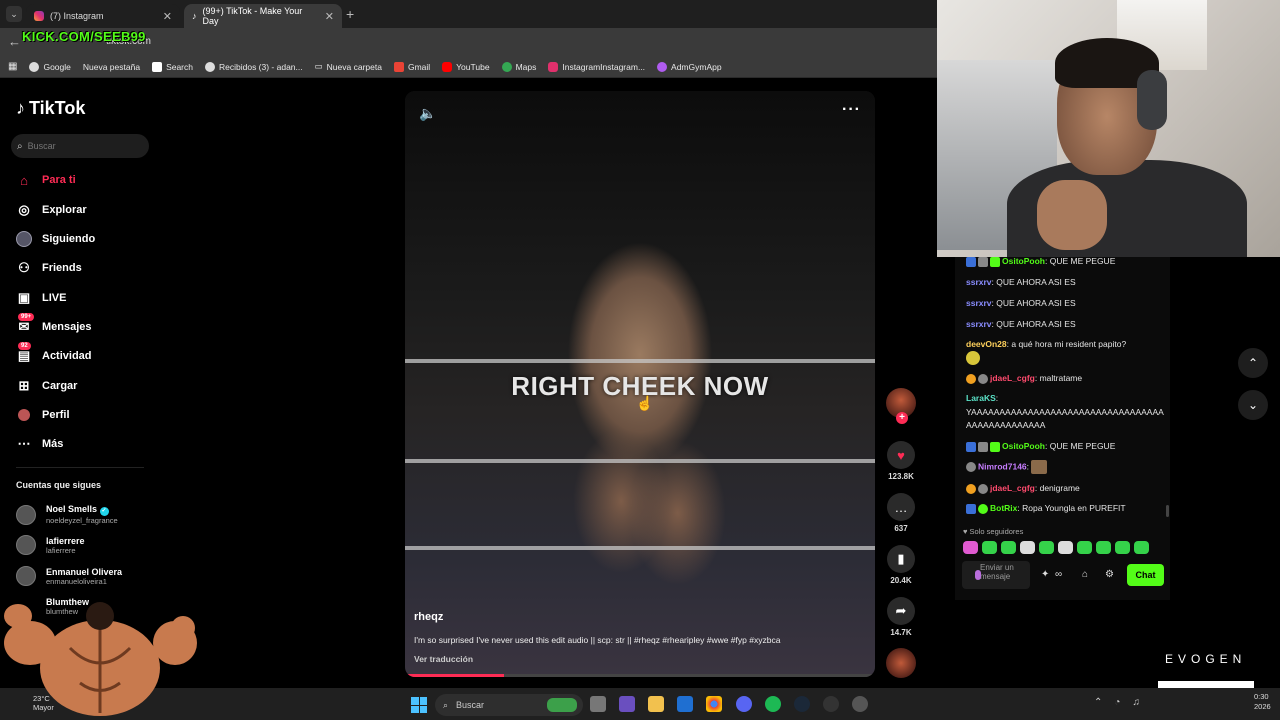 This screenshot has width=1280, height=720. What do you see at coordinates (50, 545) in the screenshot?
I see `followed-account: lafierrere lafierrere` at bounding box center [50, 545].